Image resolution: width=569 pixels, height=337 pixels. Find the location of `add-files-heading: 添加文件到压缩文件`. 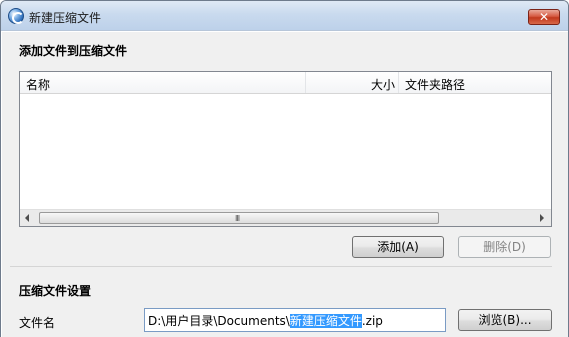

add-files-heading: 添加文件到压缩文件 is located at coordinates (73, 51).